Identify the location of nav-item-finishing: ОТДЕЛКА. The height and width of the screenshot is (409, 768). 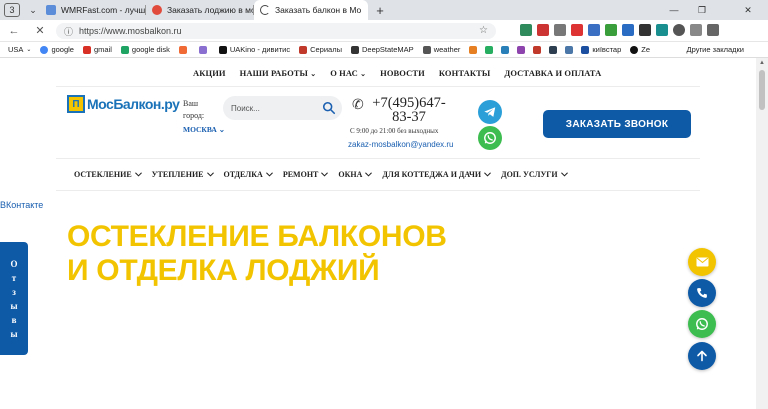
(248, 174).